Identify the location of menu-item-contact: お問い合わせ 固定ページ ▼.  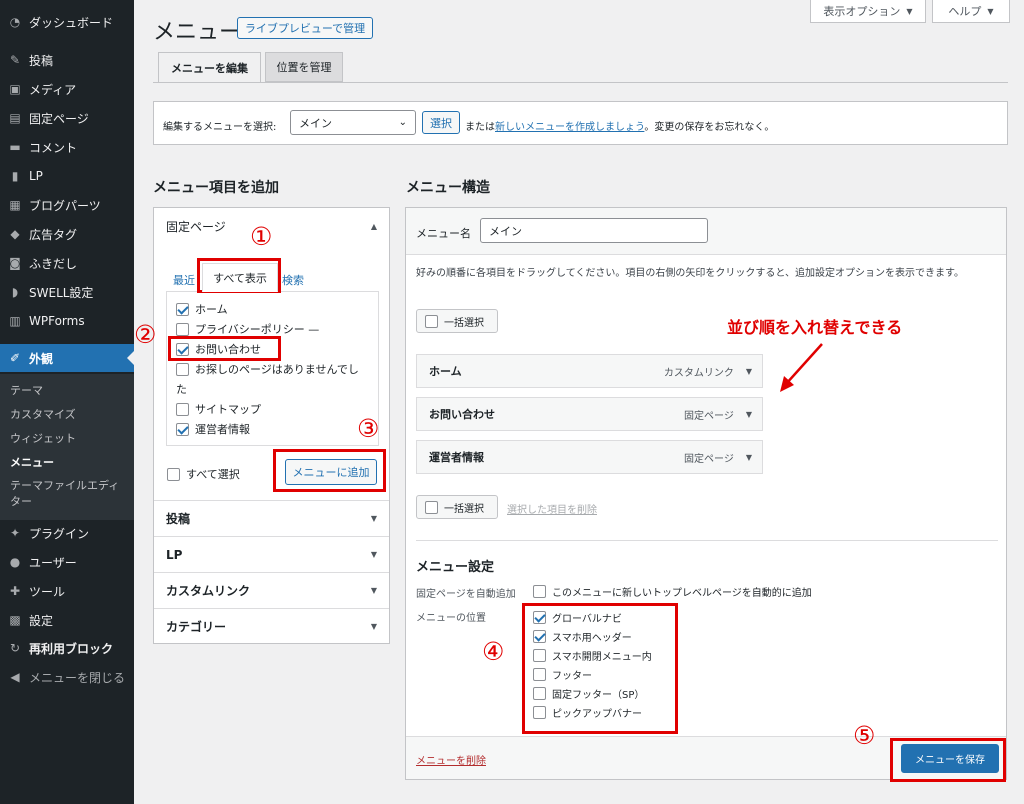
(589, 414).